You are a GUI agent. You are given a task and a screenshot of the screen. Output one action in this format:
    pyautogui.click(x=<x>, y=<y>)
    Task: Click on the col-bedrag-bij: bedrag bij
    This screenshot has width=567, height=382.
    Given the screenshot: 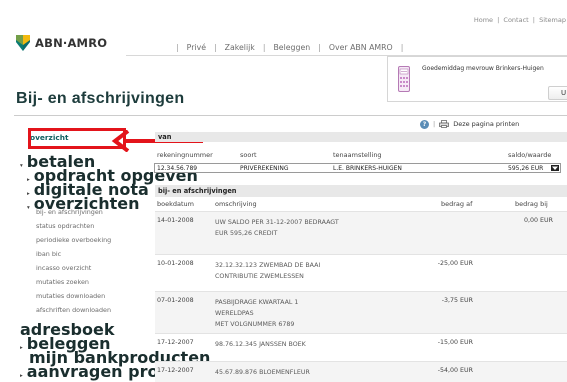 What is the action you would take?
    pyautogui.click(x=531, y=204)
    